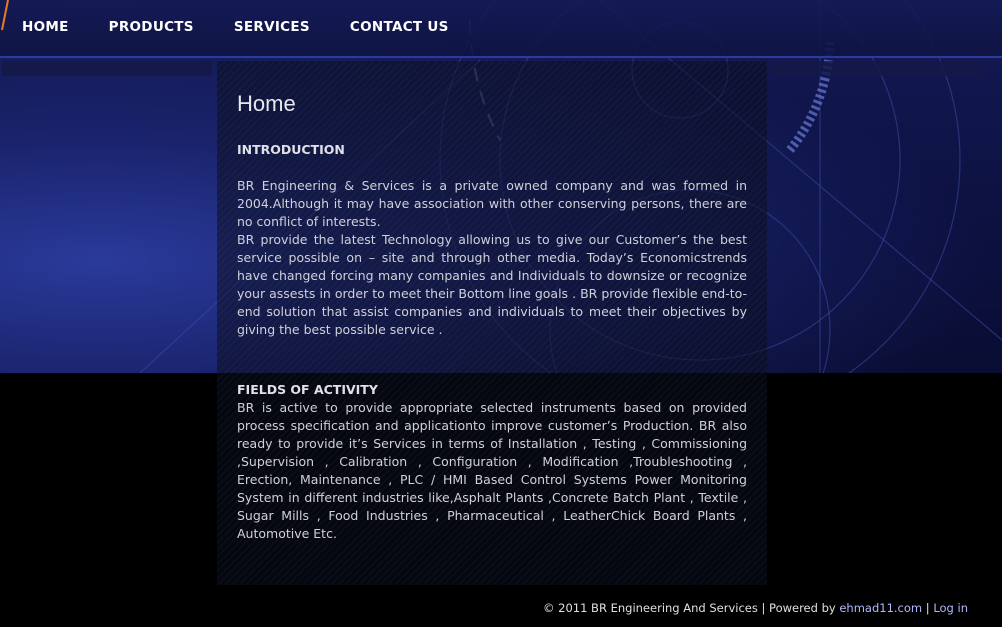  What do you see at coordinates (45, 27) in the screenshot?
I see `nav-home: HOME` at bounding box center [45, 27].